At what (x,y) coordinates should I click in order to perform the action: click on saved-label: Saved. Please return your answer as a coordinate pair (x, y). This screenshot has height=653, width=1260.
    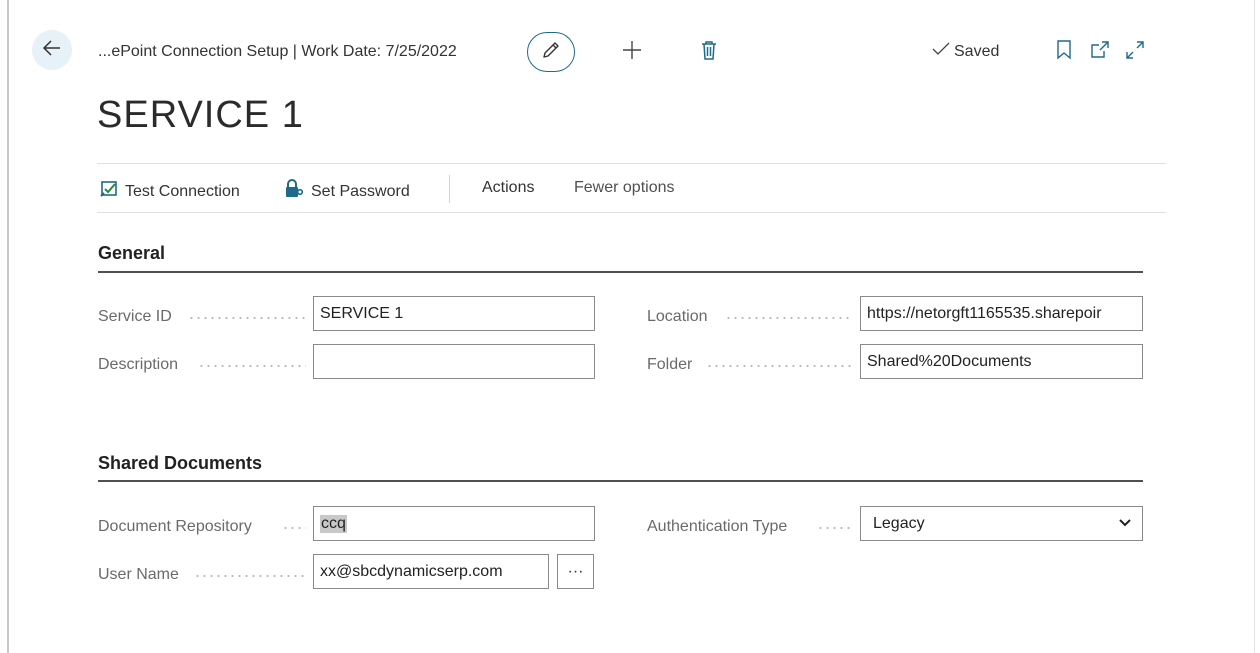
    Looking at the image, I should click on (977, 51).